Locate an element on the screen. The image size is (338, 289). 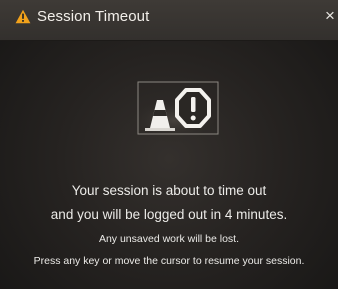
timeout-message-line: Your session is about to time out is located at coordinates (169, 190).